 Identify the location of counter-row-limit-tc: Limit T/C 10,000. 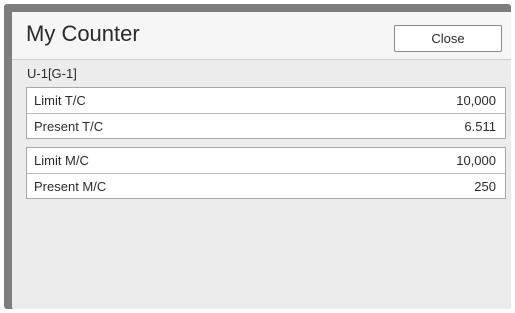
(266, 100).